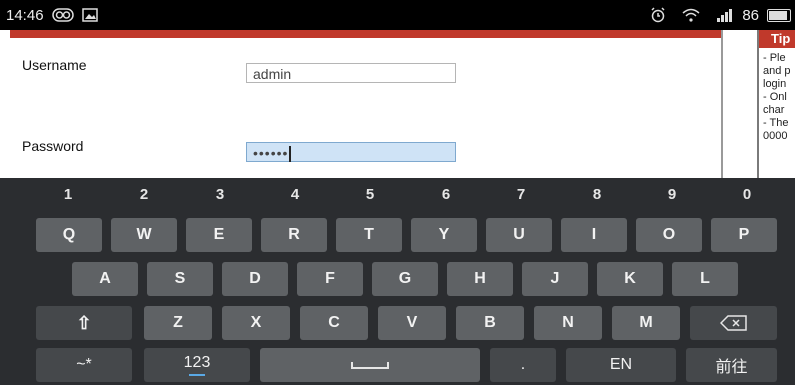 The image size is (795, 385). Describe the element at coordinates (178, 323) in the screenshot. I see `key-z: Z` at that location.